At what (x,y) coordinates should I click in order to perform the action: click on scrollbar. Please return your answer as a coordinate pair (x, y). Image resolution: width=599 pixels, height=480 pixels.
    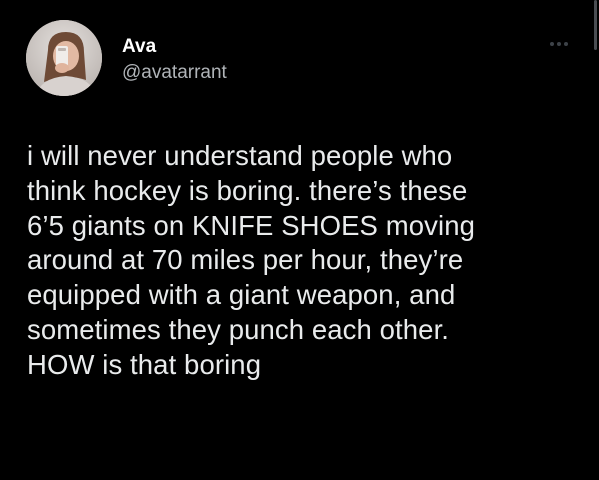
    Looking at the image, I should click on (595, 25).